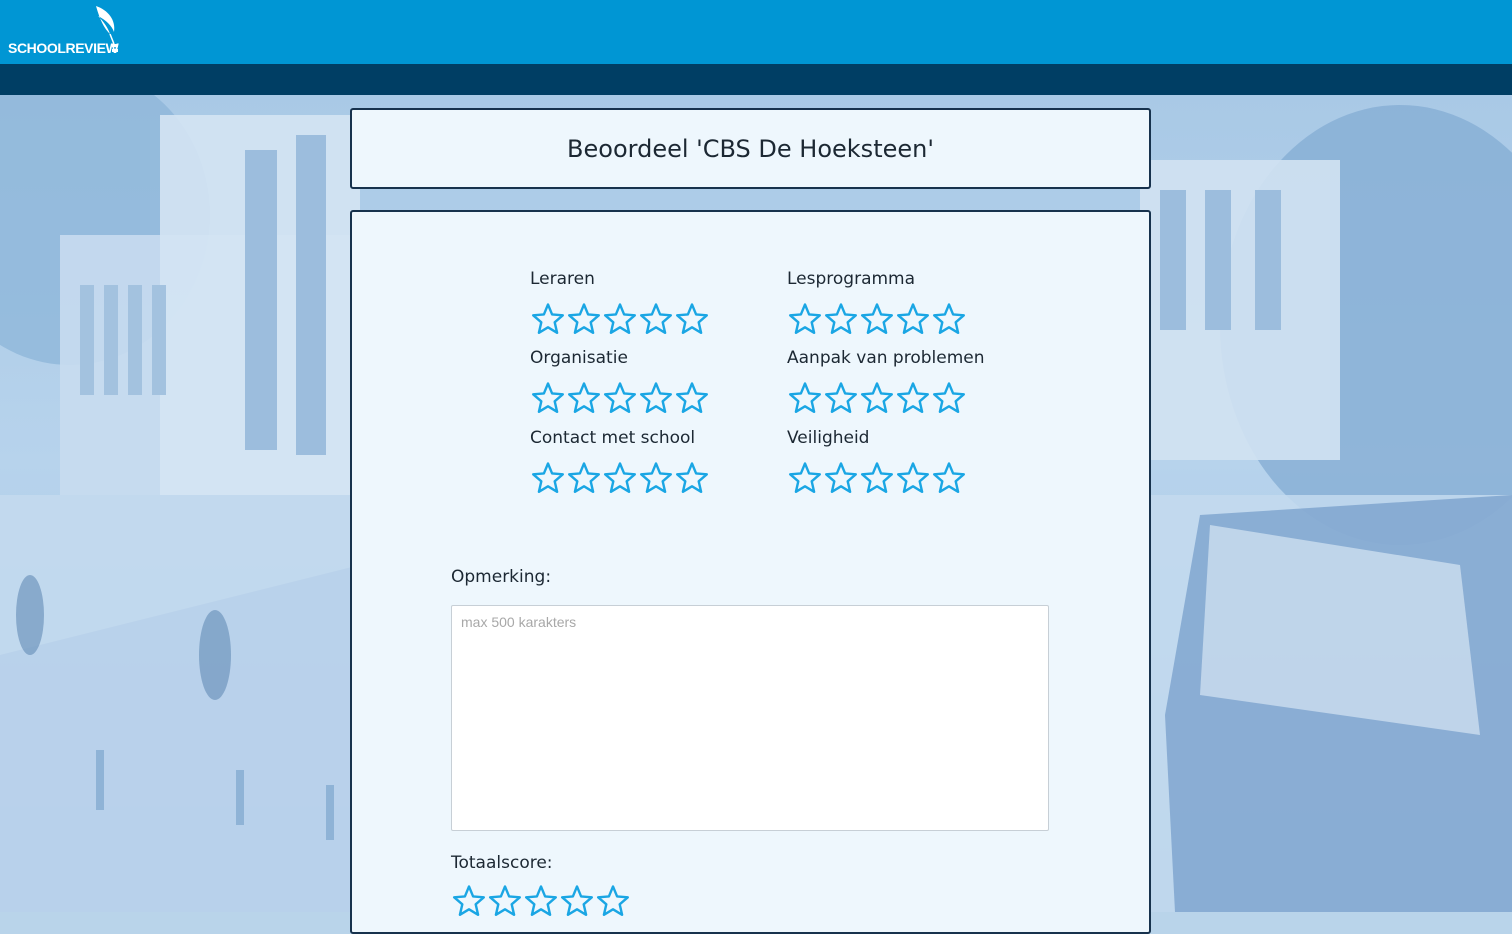 The width and height of the screenshot is (1512, 934). I want to click on top-navbar: SCHOOLREVIEW, so click(756, 32).